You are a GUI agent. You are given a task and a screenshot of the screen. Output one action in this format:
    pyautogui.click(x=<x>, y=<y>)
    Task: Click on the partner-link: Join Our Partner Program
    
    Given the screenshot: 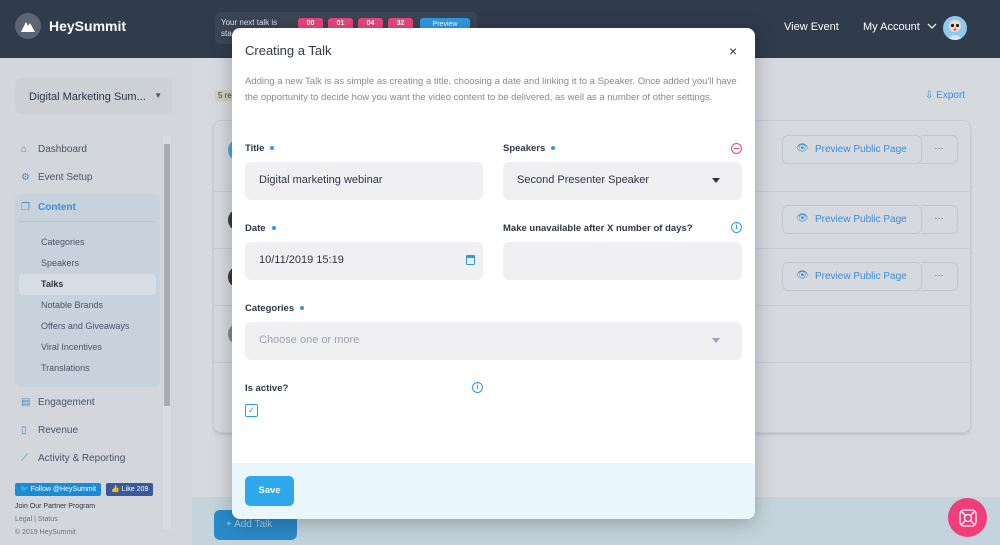 What is the action you would take?
    pyautogui.click(x=55, y=506)
    